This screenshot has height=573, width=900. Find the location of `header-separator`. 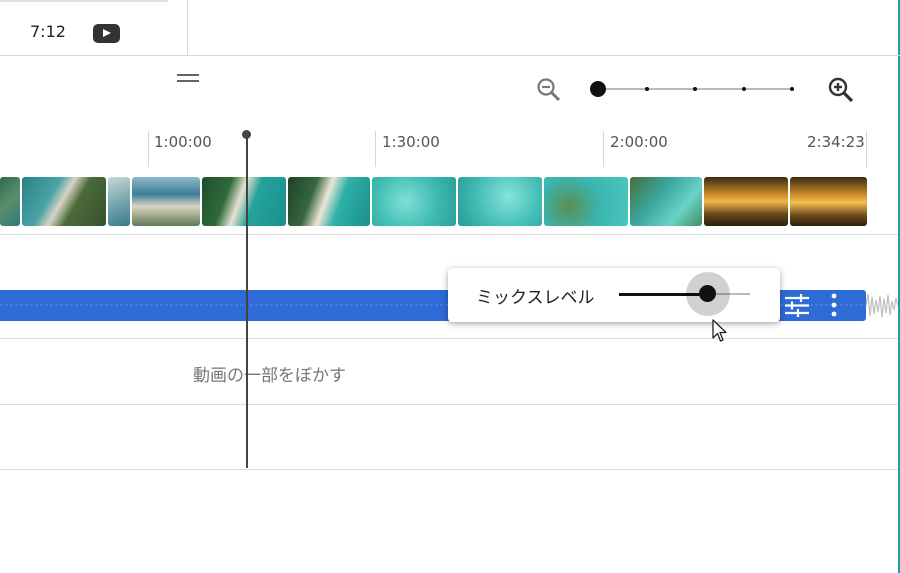

header-separator is located at coordinates (84, 1).